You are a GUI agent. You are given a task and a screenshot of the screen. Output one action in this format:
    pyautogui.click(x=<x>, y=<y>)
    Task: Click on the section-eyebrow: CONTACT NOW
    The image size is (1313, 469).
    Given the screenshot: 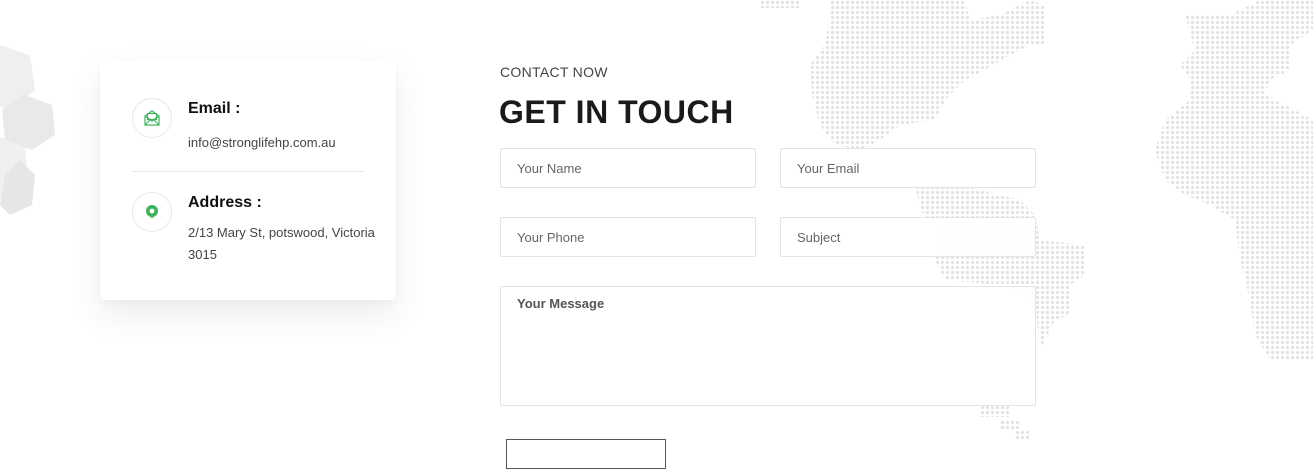 What is the action you would take?
    pyautogui.click(x=554, y=72)
    